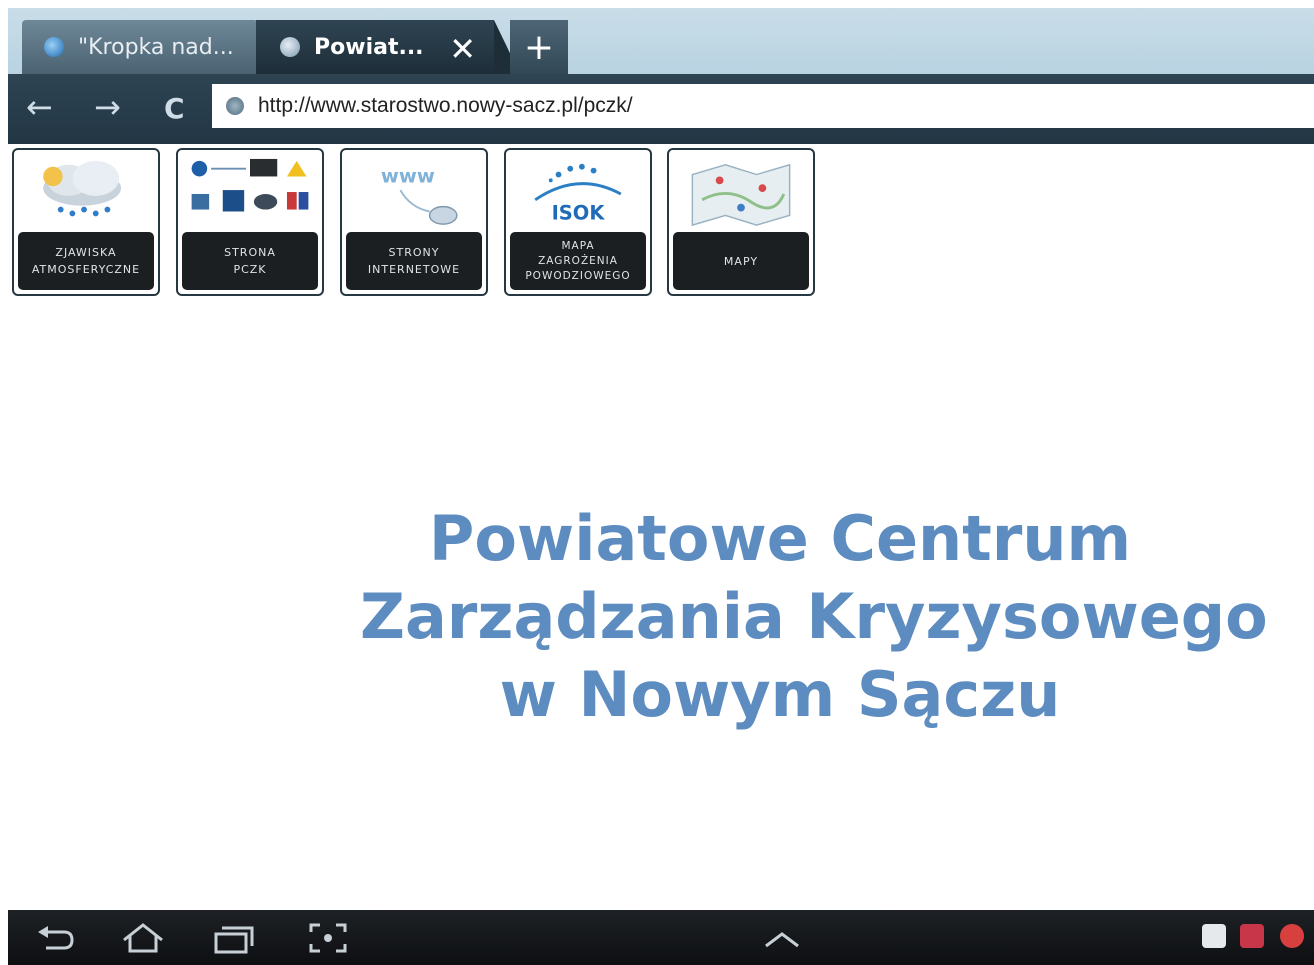  What do you see at coordinates (86, 252) in the screenshot?
I see `tile-caption-line: ZJAWISKA` at bounding box center [86, 252].